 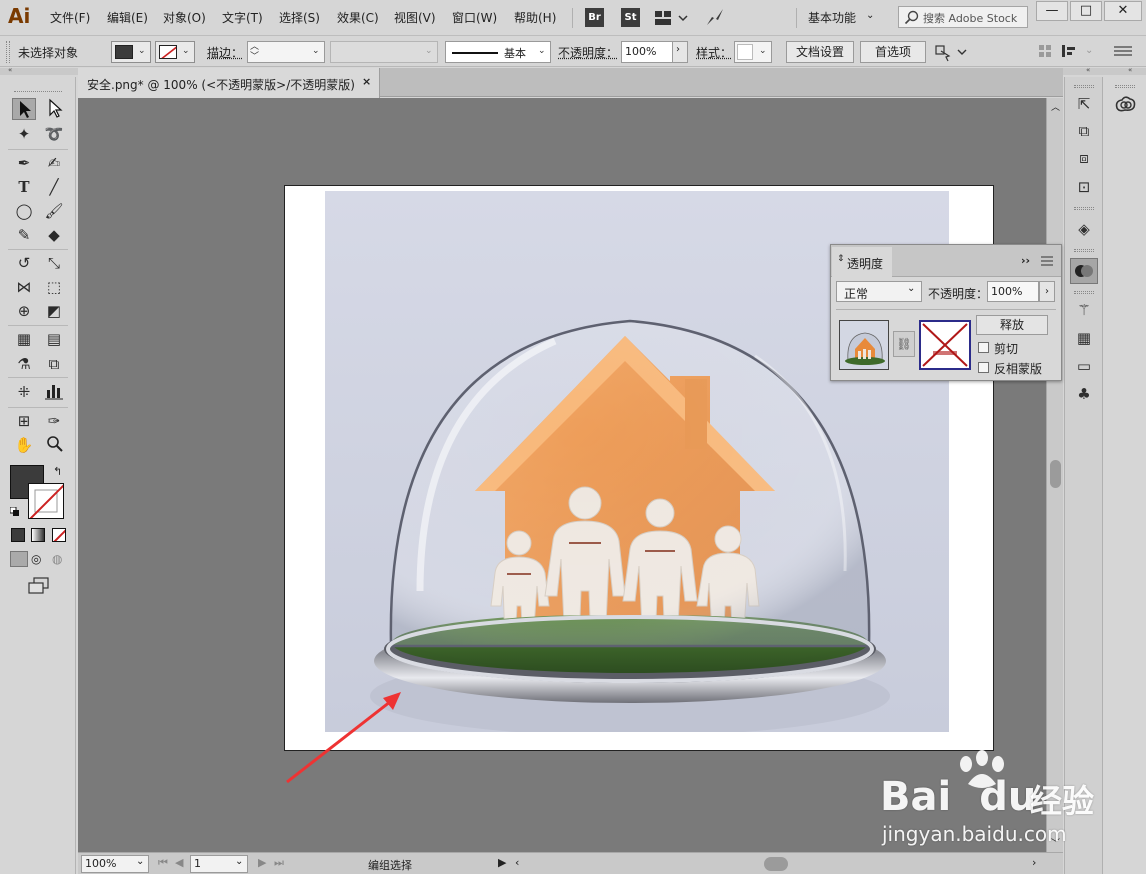 What do you see at coordinates (131, 52) in the screenshot?
I see `fill-color-picker: ⌄` at bounding box center [131, 52].